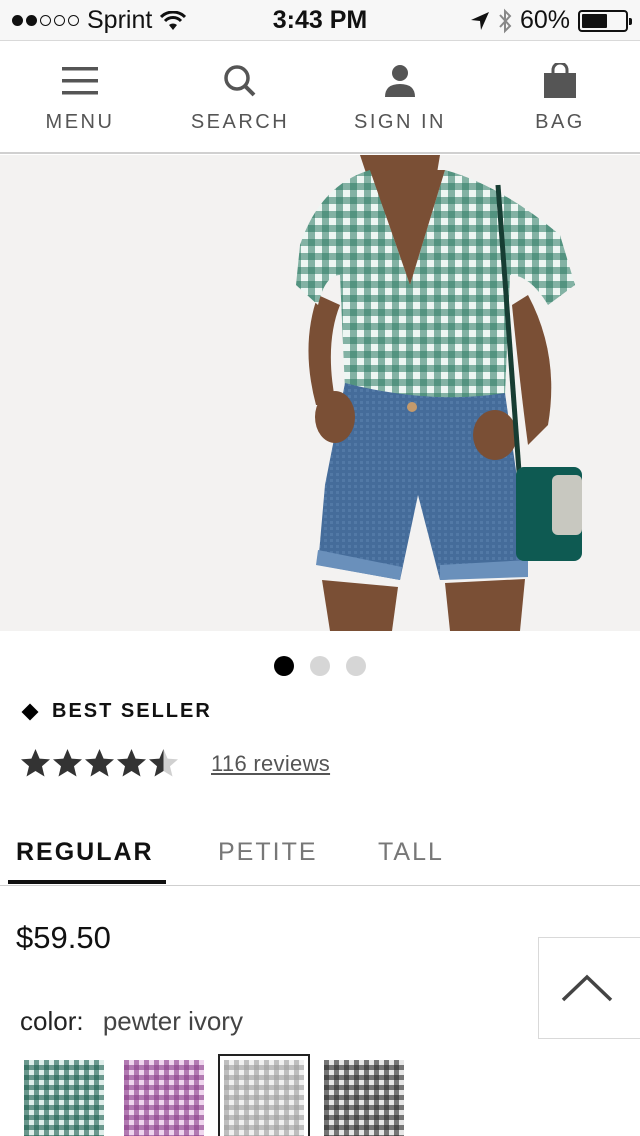 Image resolution: width=640 pixels, height=1136 pixels. What do you see at coordinates (87, 882) in the screenshot?
I see `active-tab-indicator` at bounding box center [87, 882].